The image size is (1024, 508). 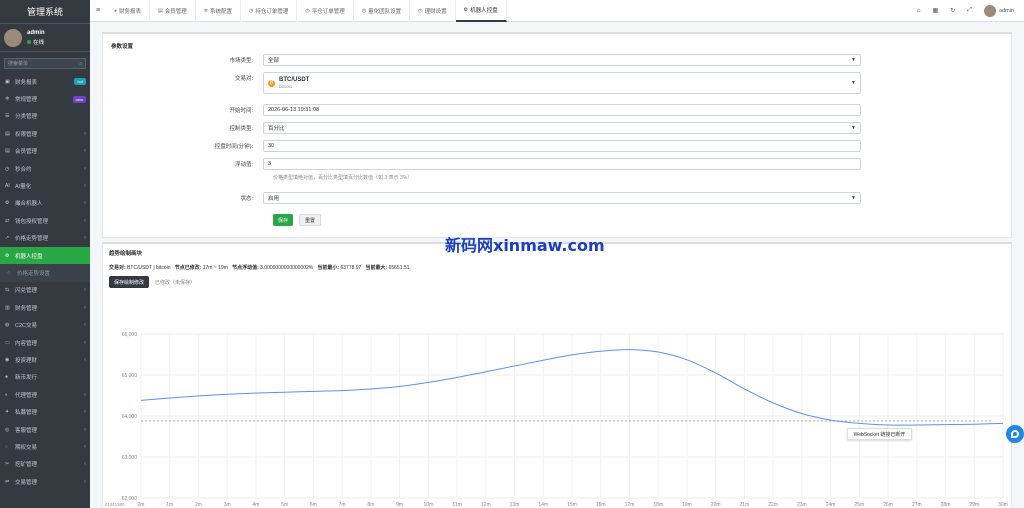 I want to click on y-bottom-label: 61911586, so click(x=115, y=504).